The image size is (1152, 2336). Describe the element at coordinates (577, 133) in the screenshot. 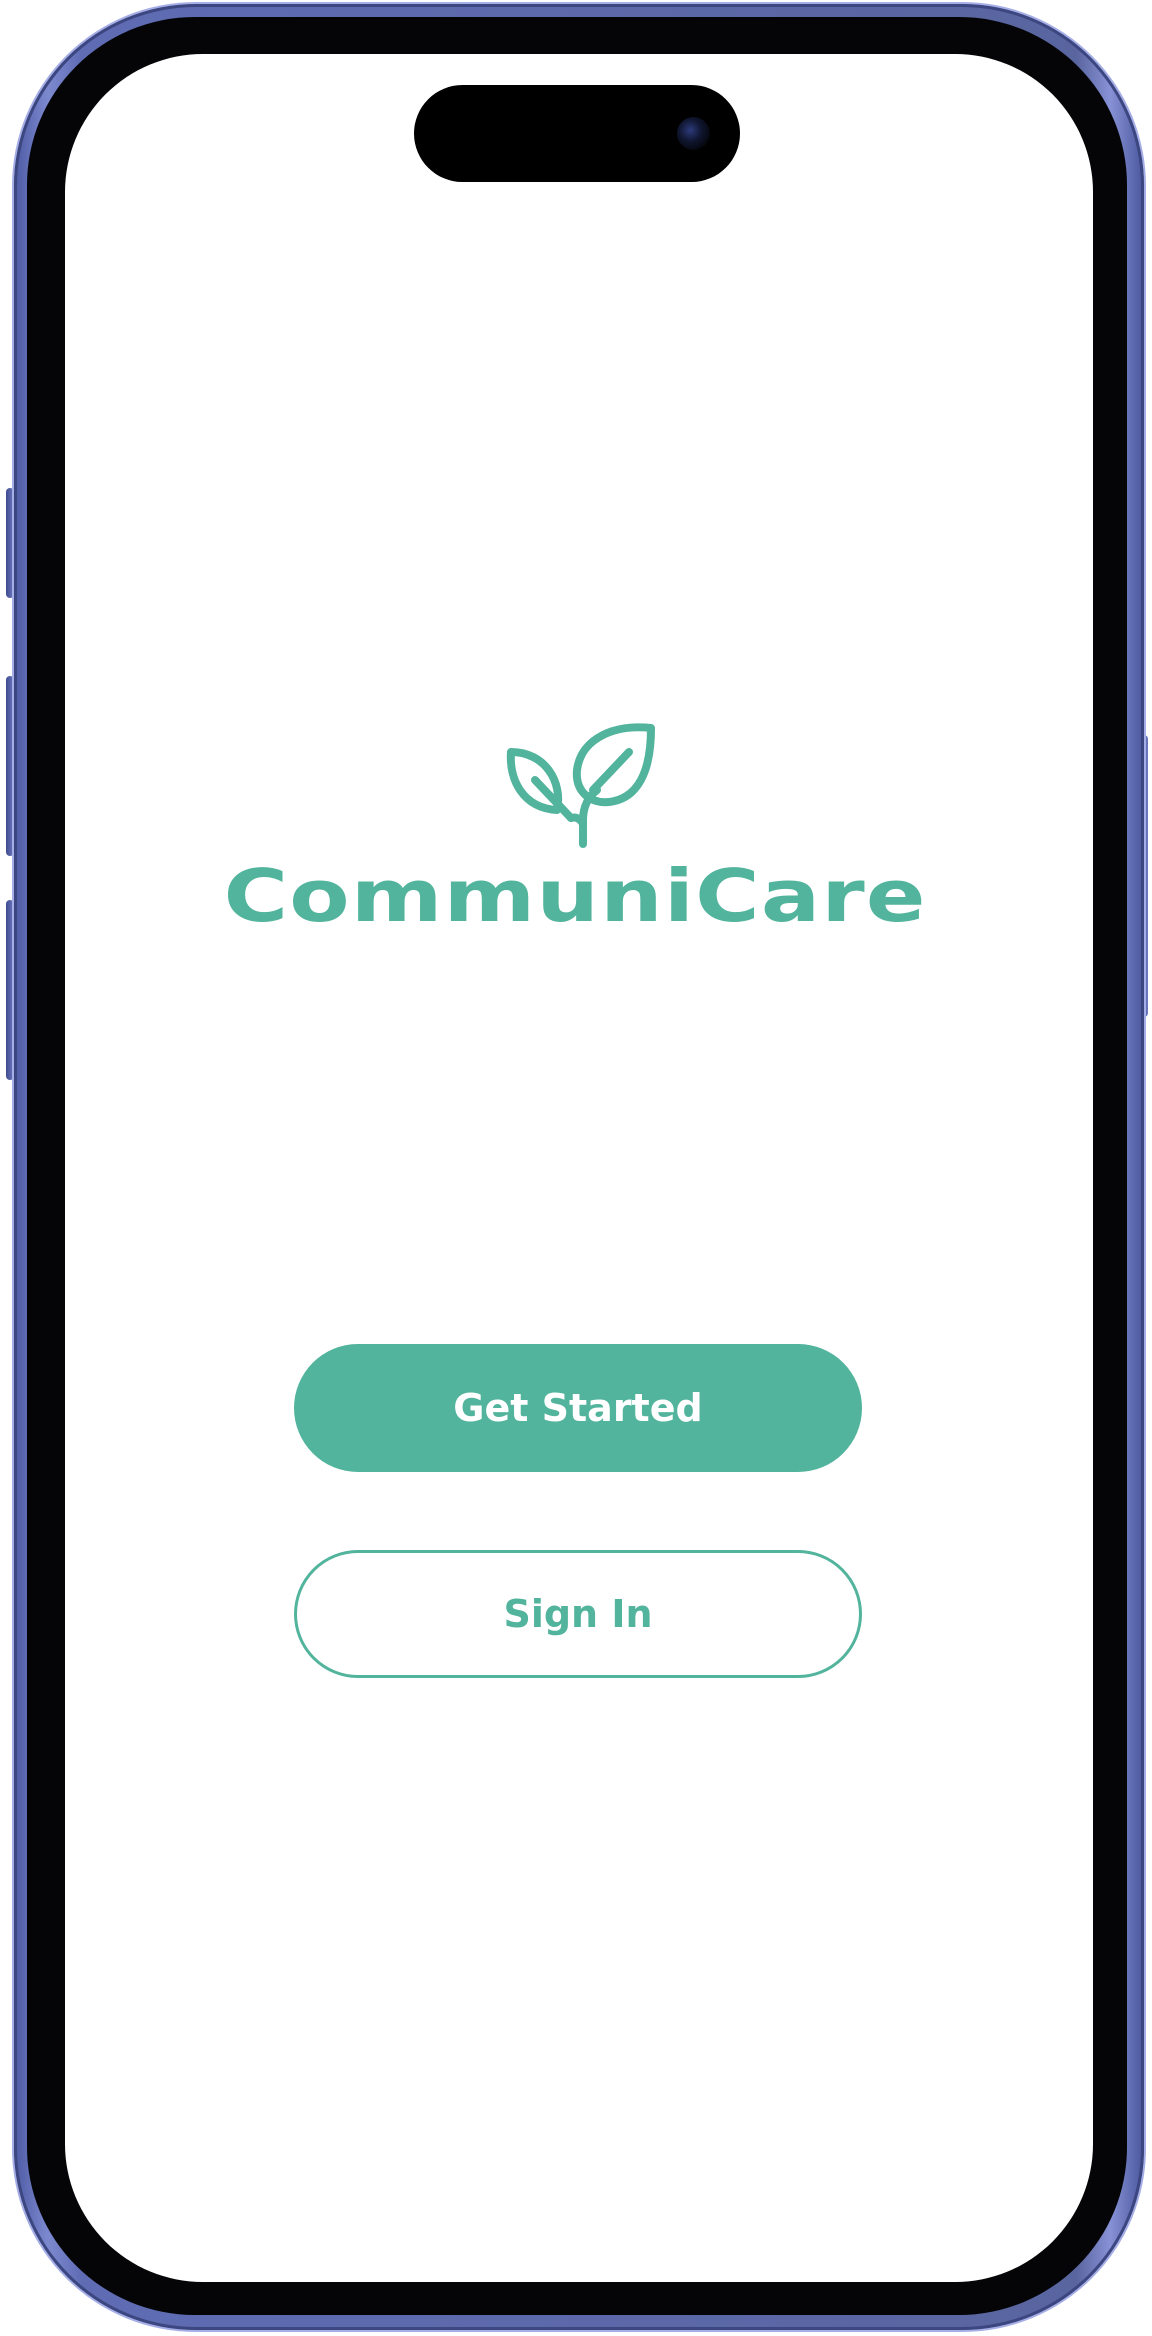

I see `dynamic-island` at that location.